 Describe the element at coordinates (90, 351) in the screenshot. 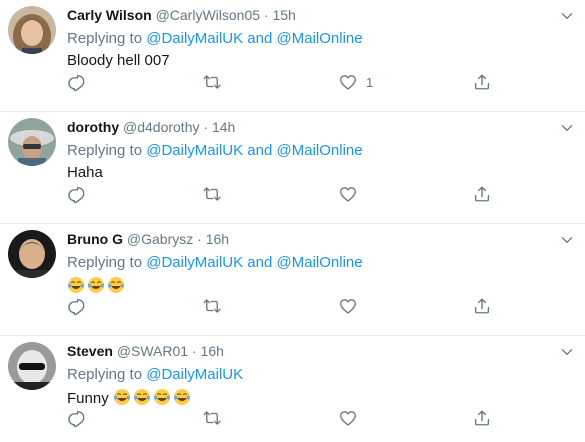

I see `display-name: Steven` at that location.